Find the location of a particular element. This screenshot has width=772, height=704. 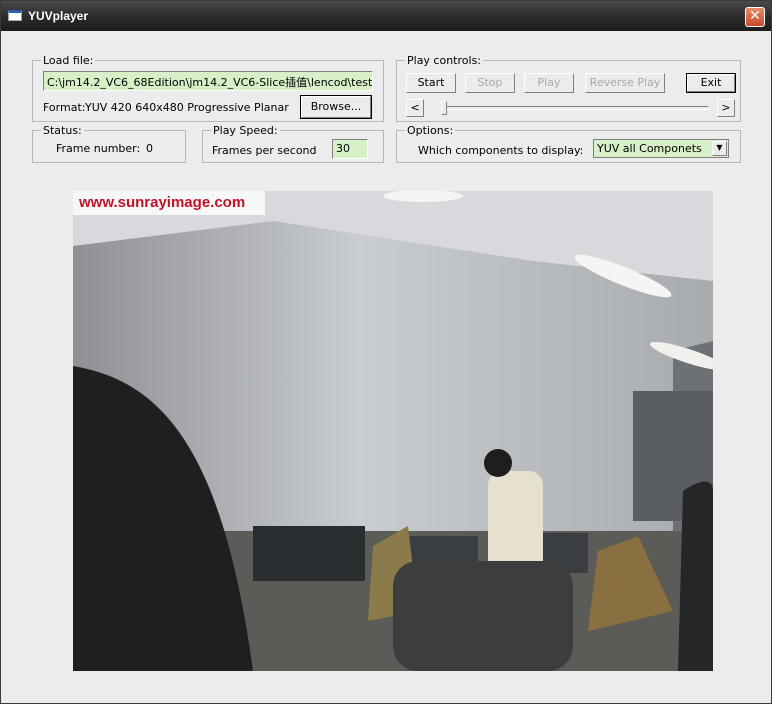

window-title: YUVplayer is located at coordinates (58, 16).